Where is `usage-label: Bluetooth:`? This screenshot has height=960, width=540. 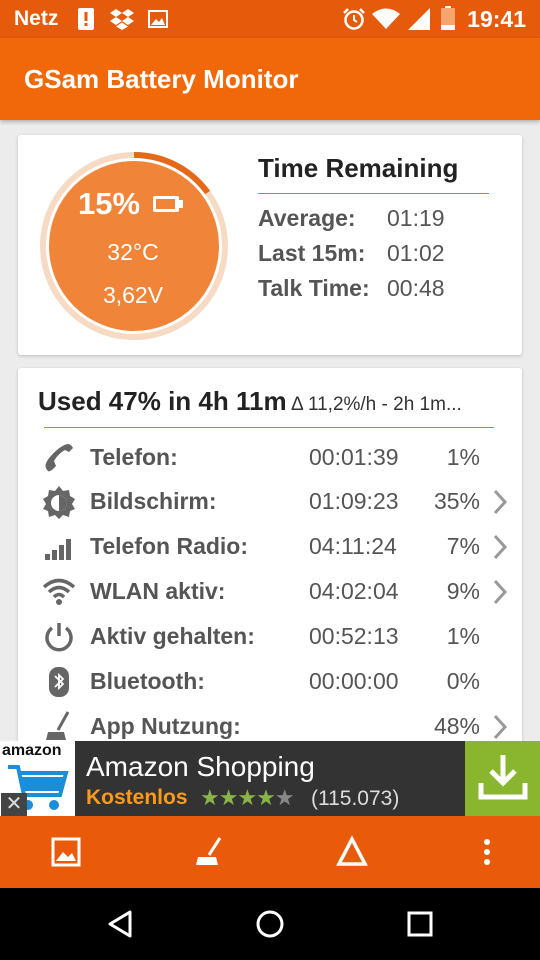 usage-label: Bluetooth: is located at coordinates (147, 681).